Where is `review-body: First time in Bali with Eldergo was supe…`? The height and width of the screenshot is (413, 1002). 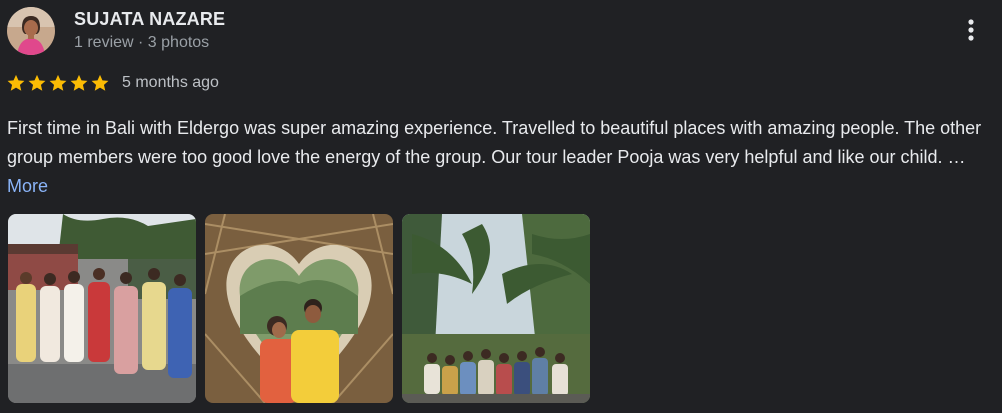
review-body: First time in Bali with Eldergo was supe… is located at coordinates (494, 142).